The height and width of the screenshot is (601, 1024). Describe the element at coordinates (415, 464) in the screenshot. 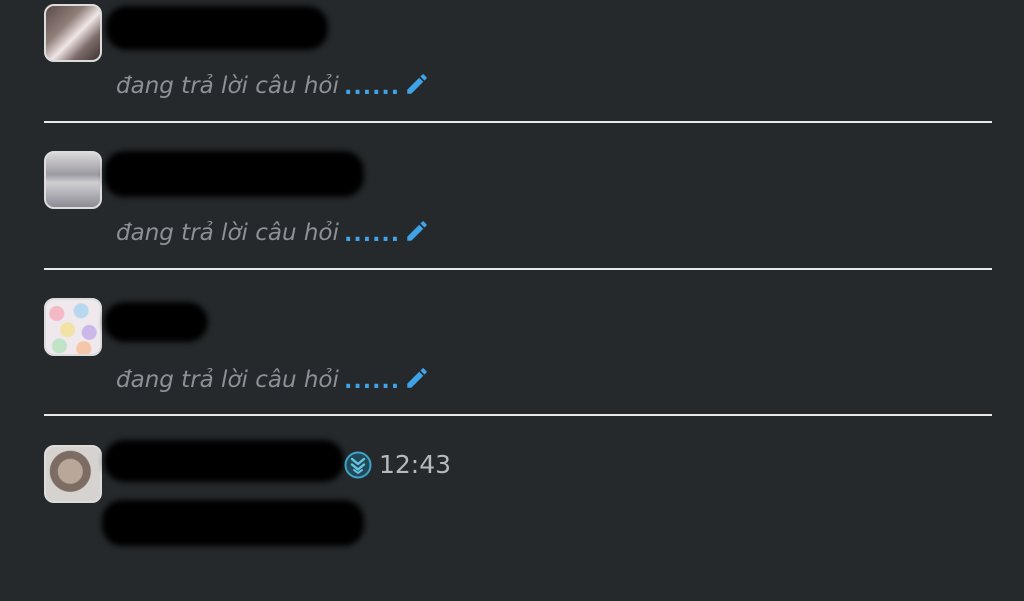

I see `message-timestamp: 12:43` at that location.